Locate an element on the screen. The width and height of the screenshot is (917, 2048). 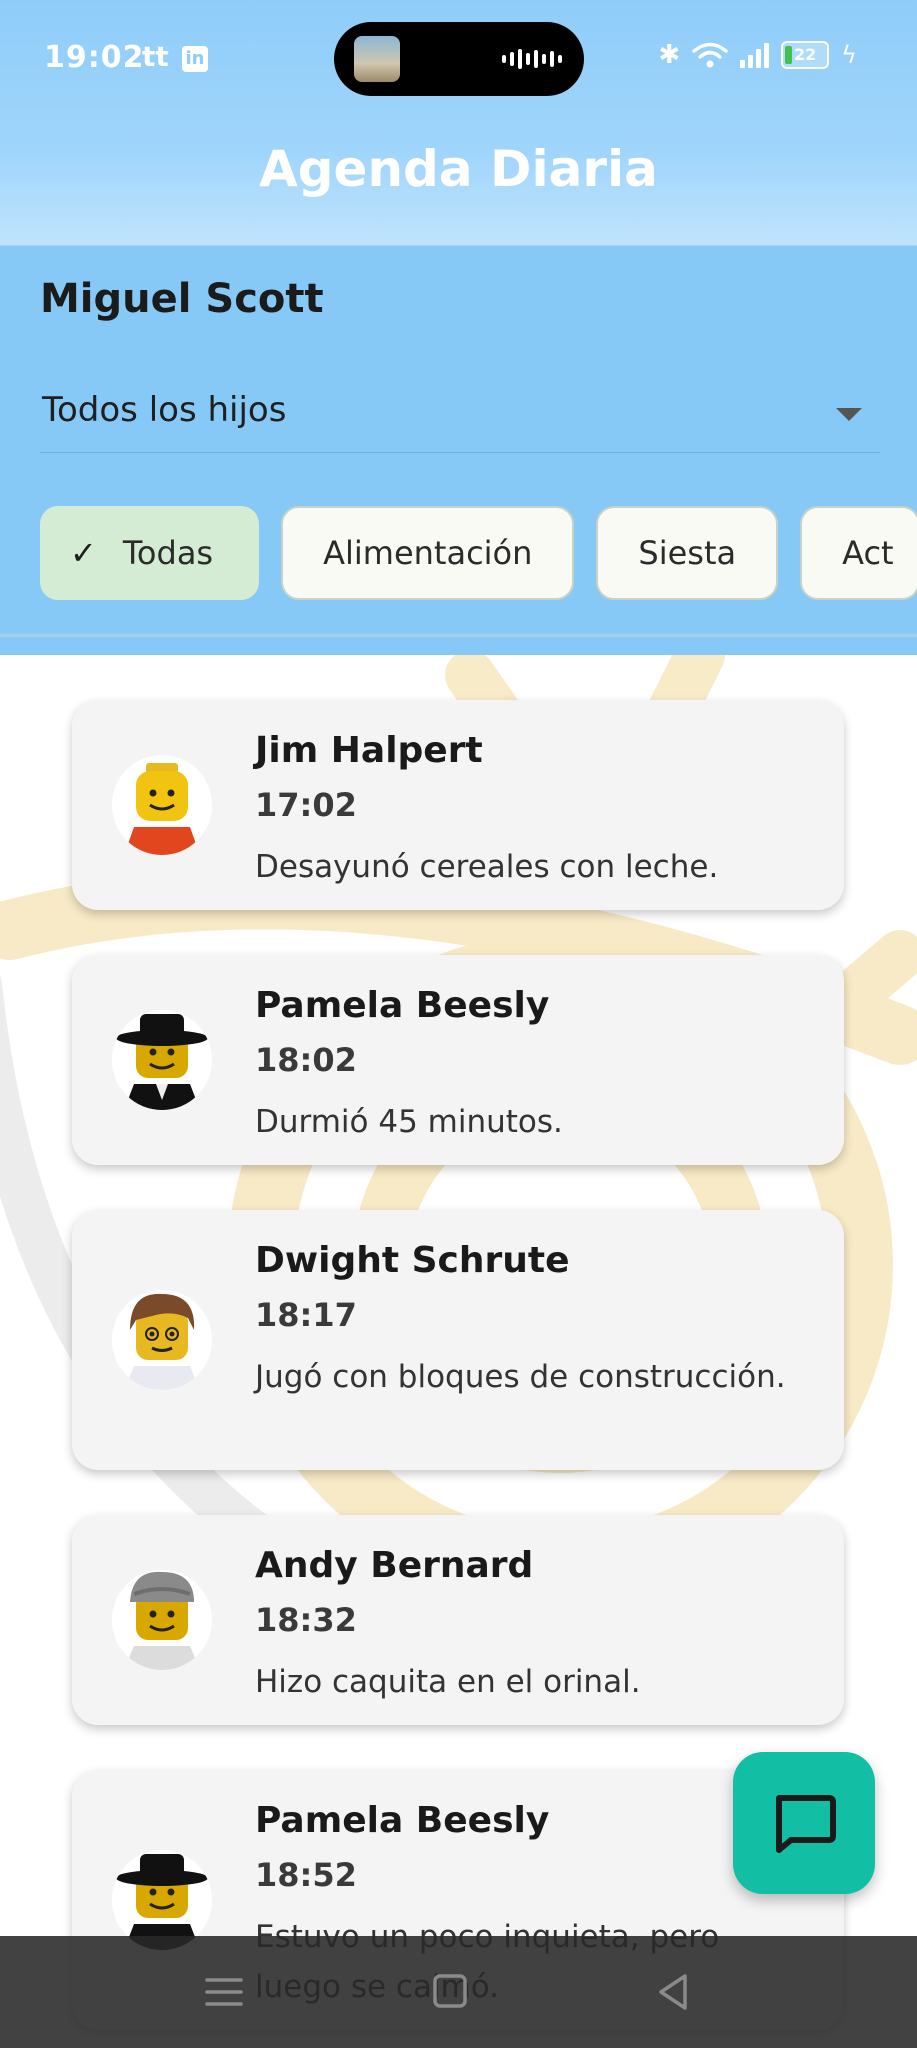
page-title: Agenda Diaria is located at coordinates (458, 169).